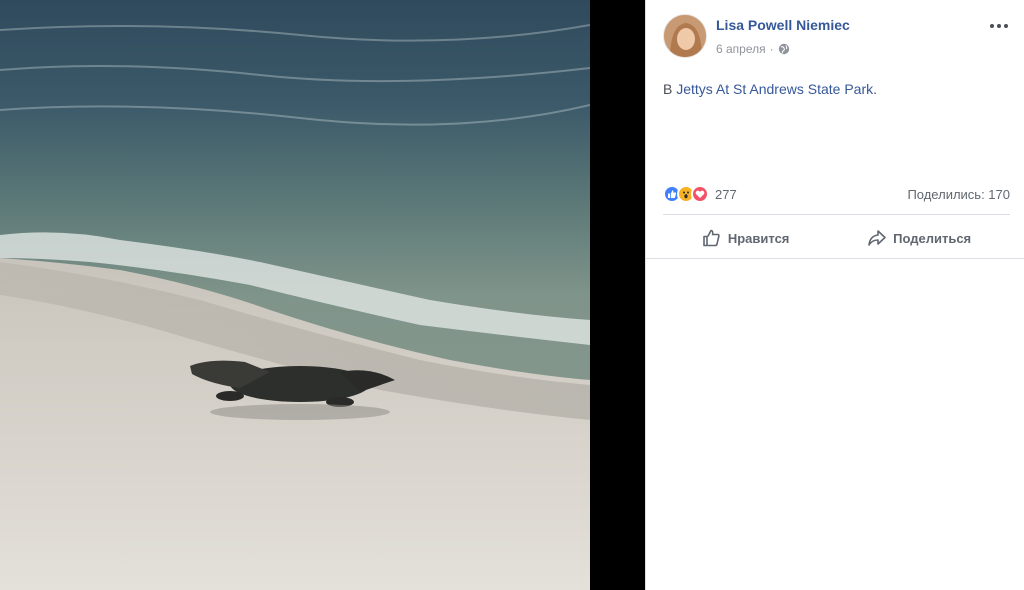 The width and height of the screenshot is (1024, 590). Describe the element at coordinates (835, 35) in the screenshot. I see `post-header: Lisa Powell Niemiec 6 апреля ·` at that location.